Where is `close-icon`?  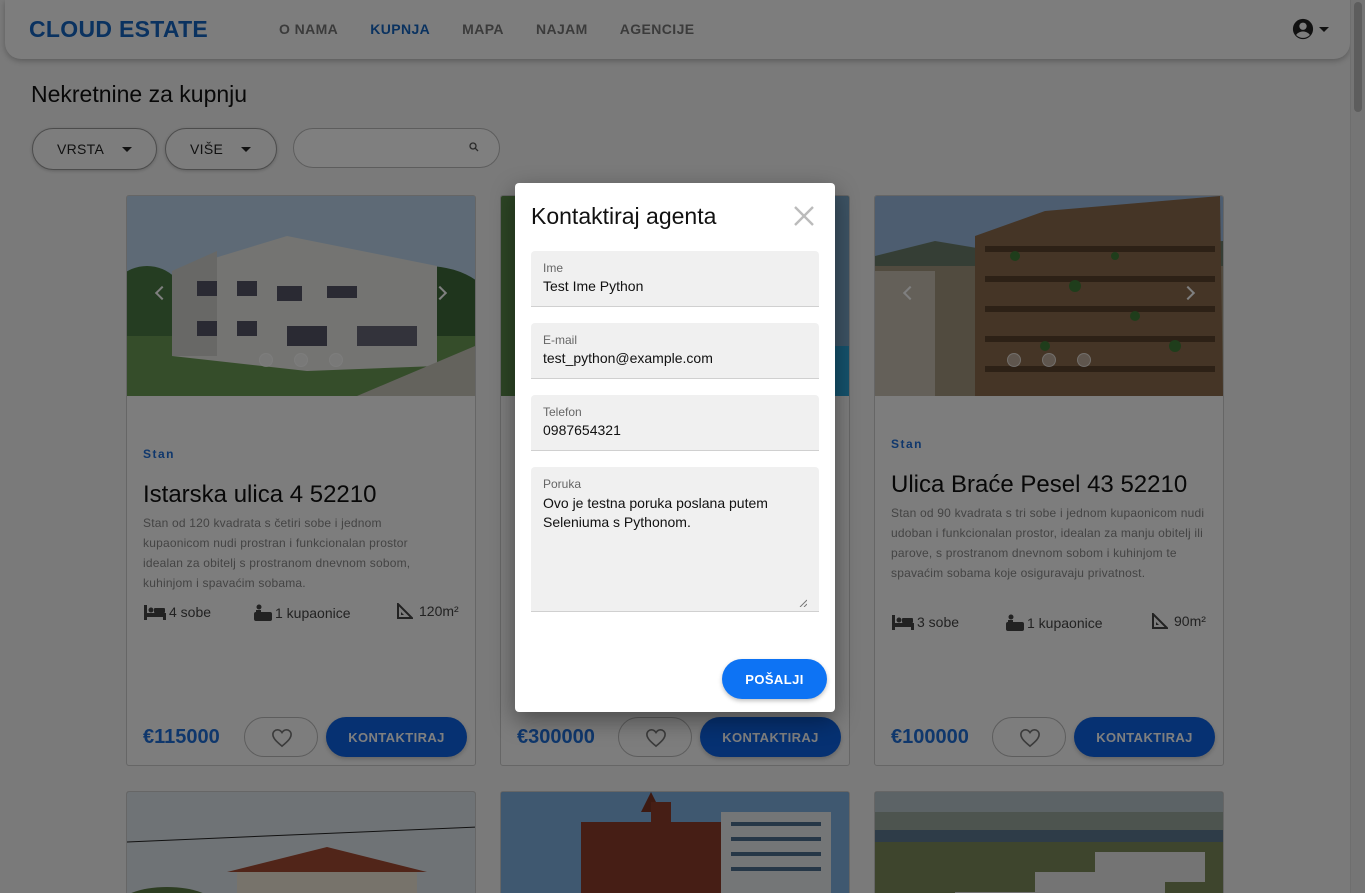
close-icon is located at coordinates (804, 216).